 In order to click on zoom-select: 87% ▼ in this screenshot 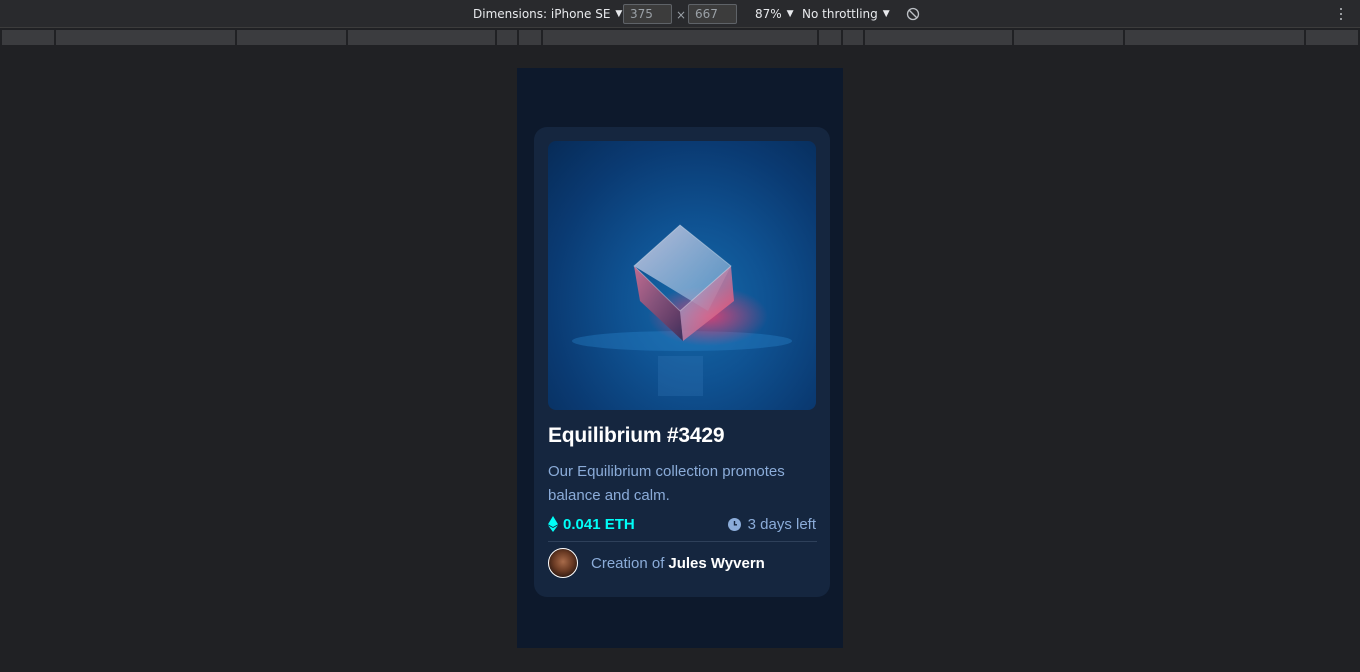, I will do `click(774, 14)`.